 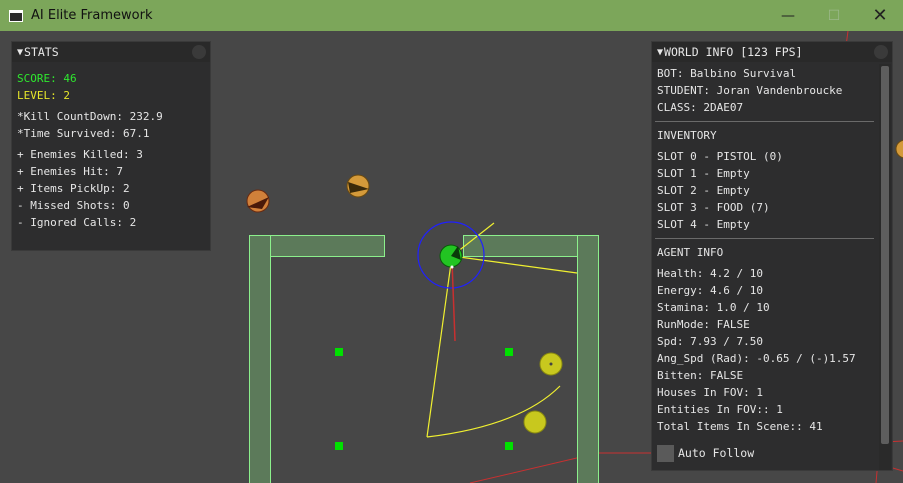 I want to click on houses-in-fov-text: Houses In FOV: 1, so click(x=710, y=392).